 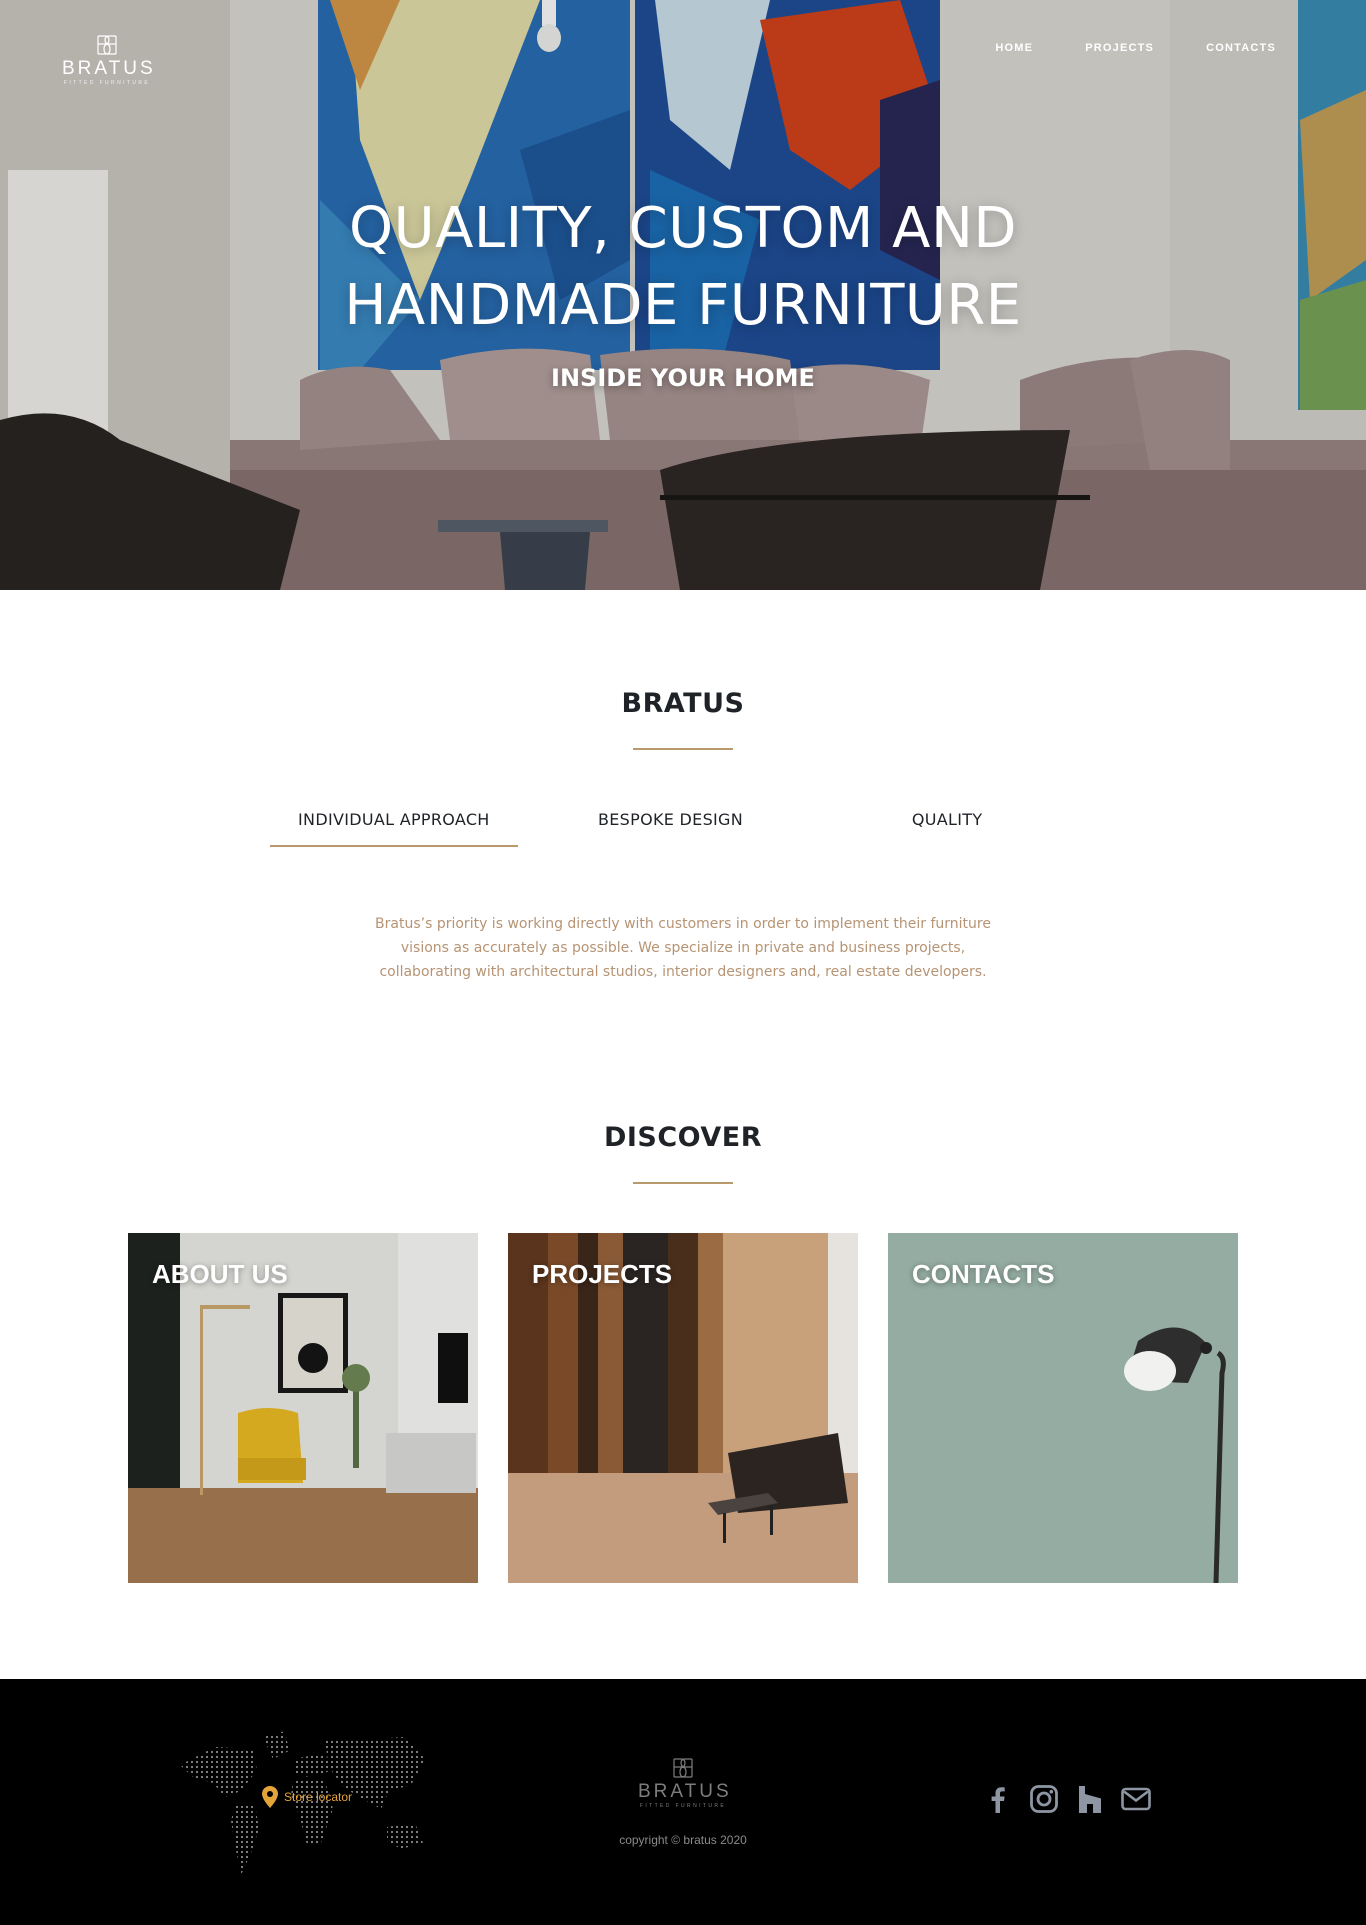 I want to click on tab-quality: QUALITY, so click(x=947, y=828).